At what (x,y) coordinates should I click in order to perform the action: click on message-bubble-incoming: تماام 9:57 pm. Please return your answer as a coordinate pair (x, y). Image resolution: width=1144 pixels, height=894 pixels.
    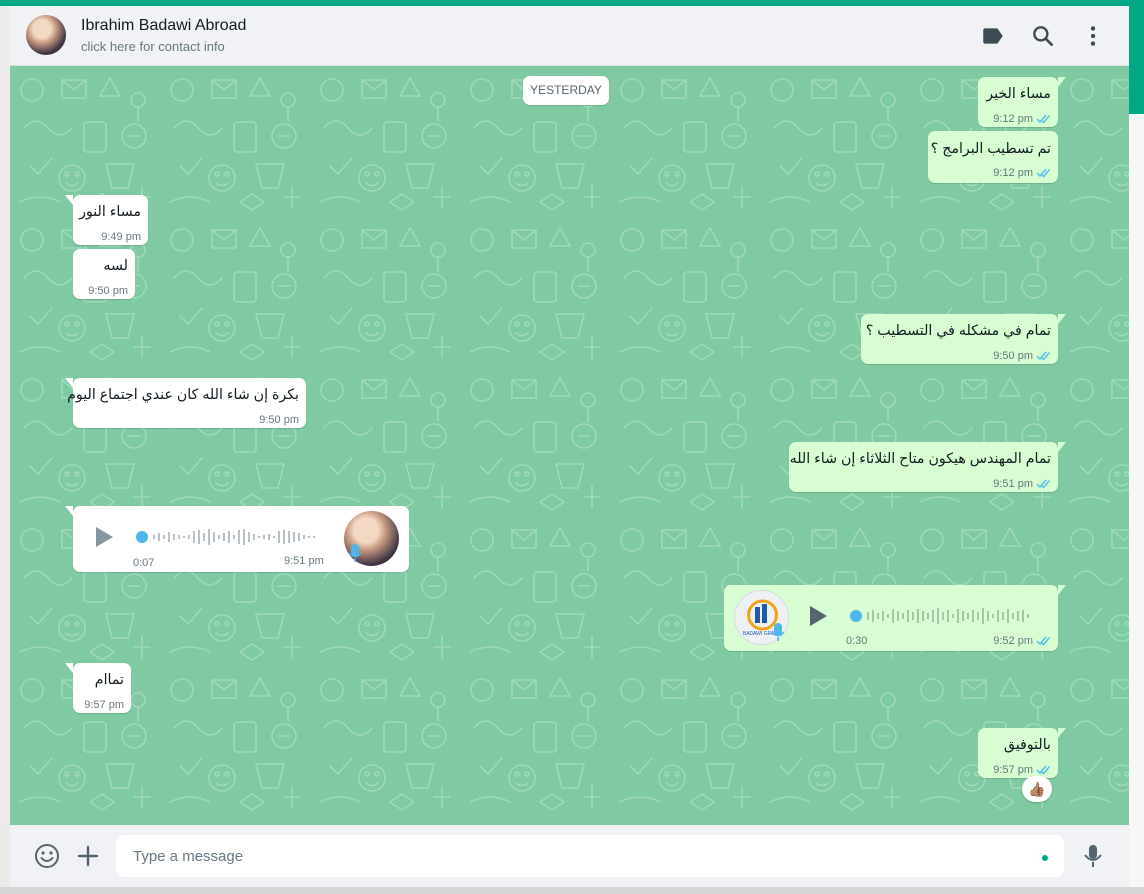
    Looking at the image, I should click on (98, 688).